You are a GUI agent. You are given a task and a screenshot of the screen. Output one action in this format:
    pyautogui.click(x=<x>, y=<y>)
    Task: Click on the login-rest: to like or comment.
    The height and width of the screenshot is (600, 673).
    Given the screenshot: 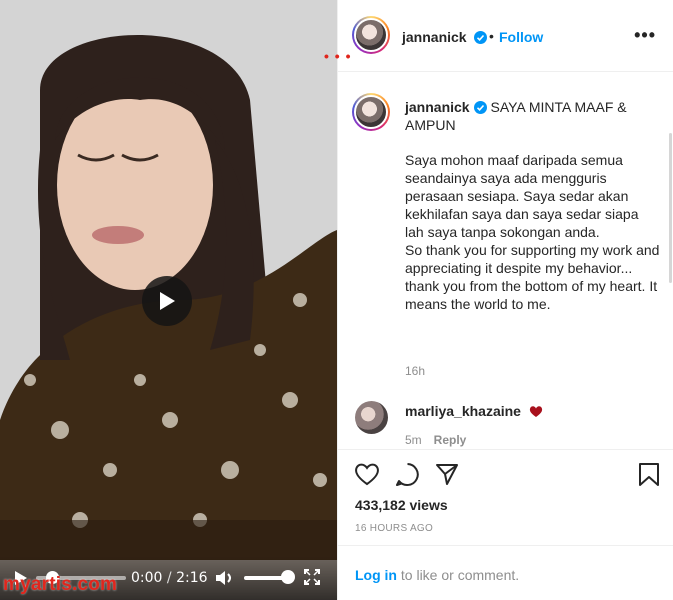 What is the action you would take?
    pyautogui.click(x=458, y=575)
    